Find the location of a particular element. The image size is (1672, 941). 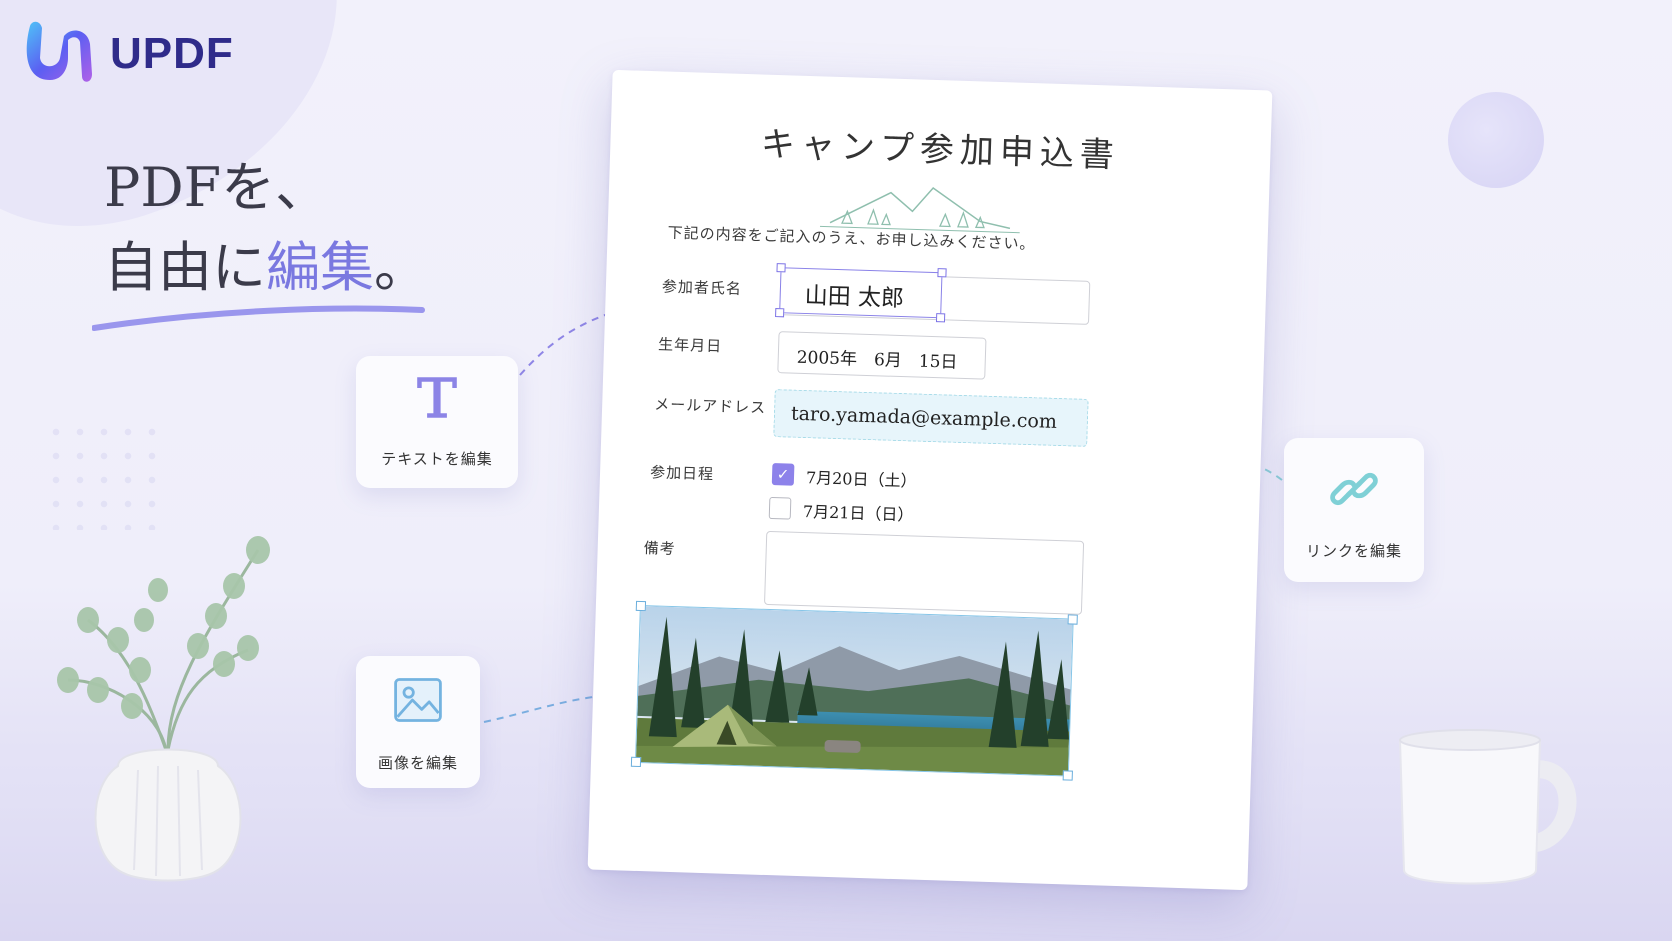

text-t-icon is located at coordinates (437, 397).